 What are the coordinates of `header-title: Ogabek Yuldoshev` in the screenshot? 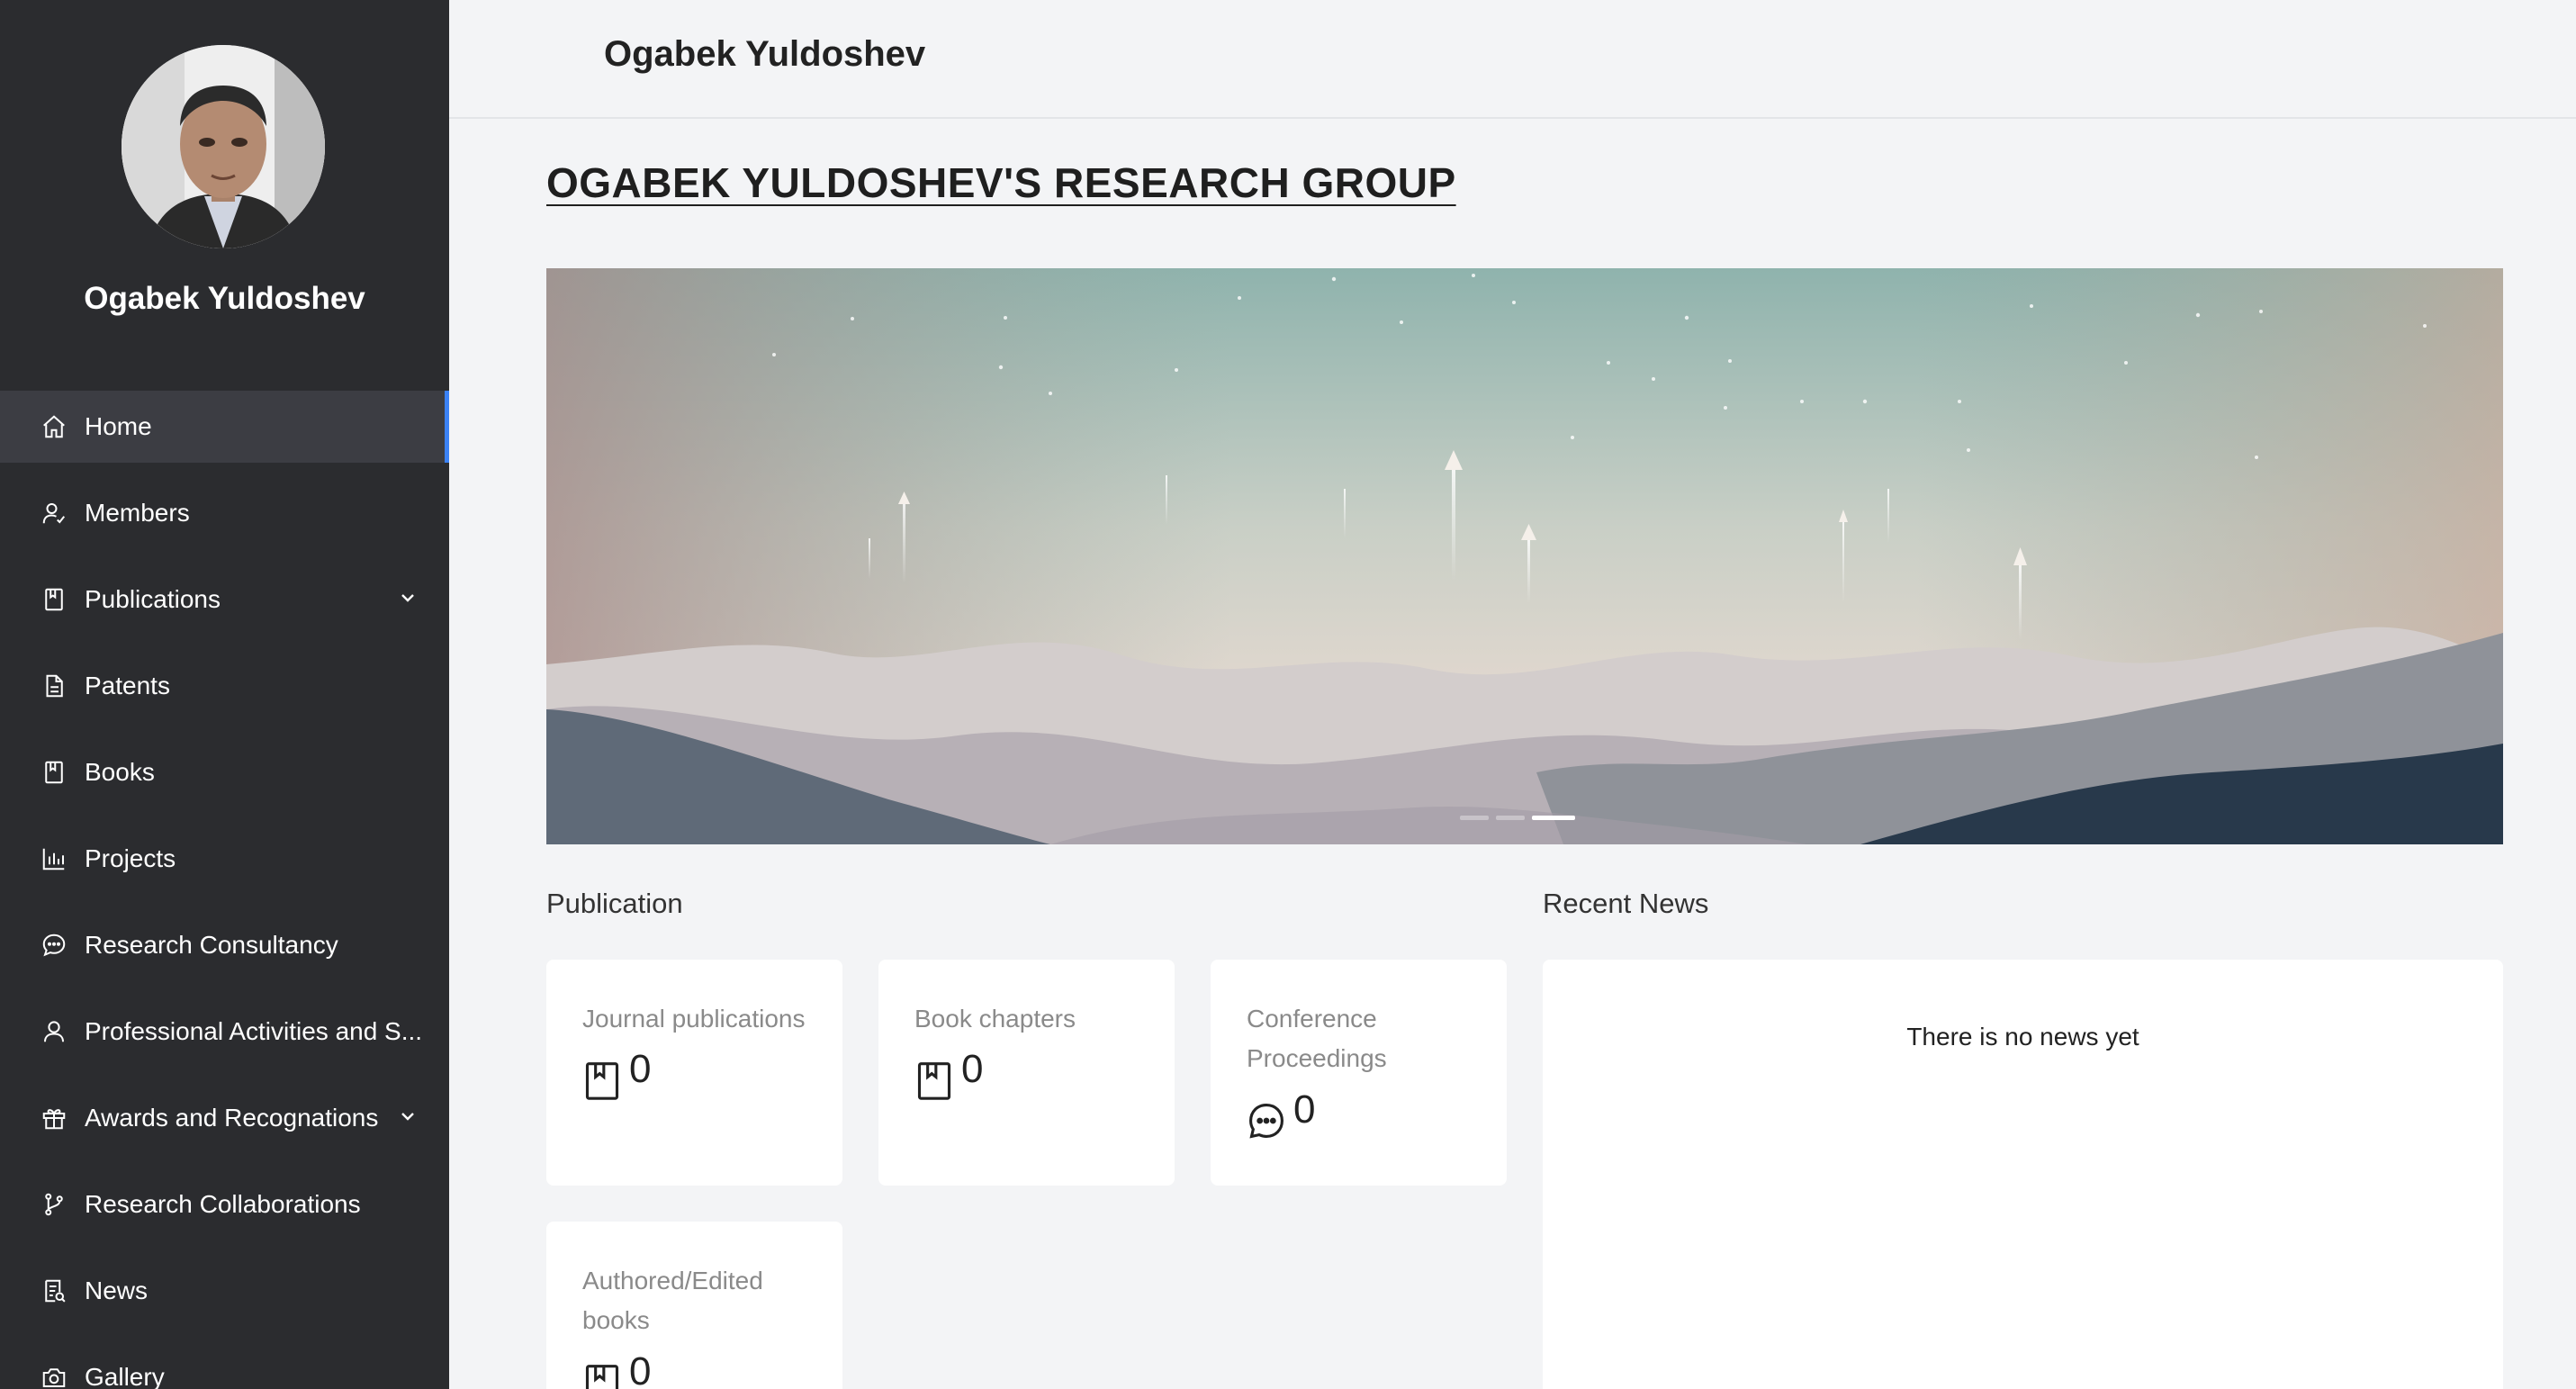 It's located at (765, 54).